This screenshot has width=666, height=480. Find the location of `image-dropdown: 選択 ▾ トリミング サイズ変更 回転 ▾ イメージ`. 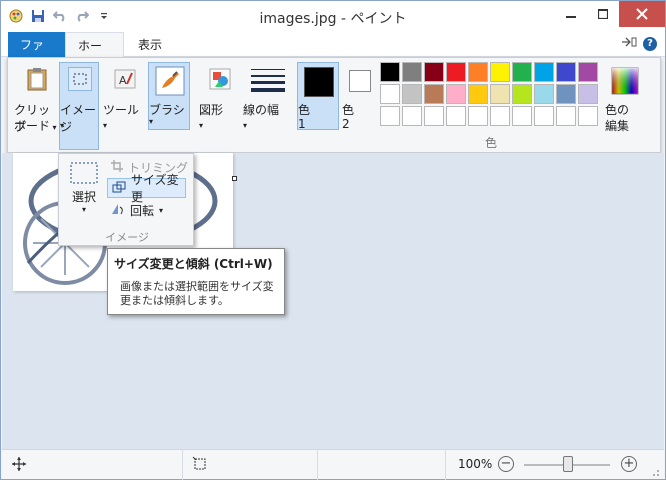

image-dropdown: 選択 ▾ トリミング サイズ変更 回転 ▾ イメージ is located at coordinates (126, 199).